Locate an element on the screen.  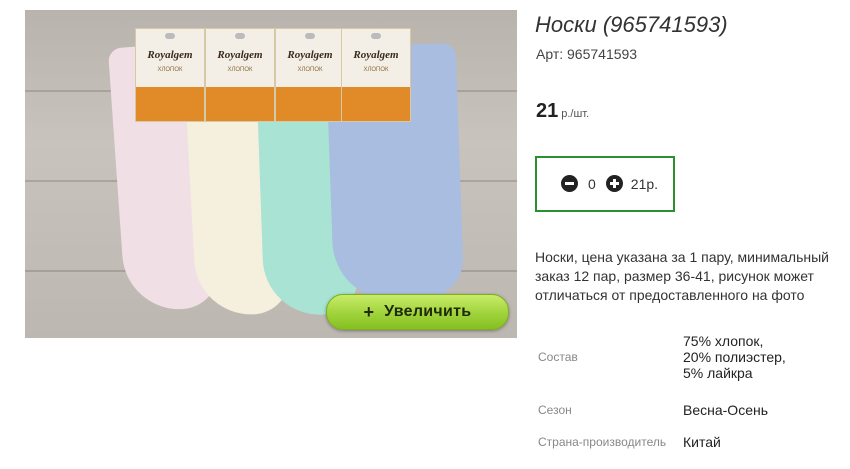
spec-row: Страна-производитель Китай is located at coordinates (664, 442).